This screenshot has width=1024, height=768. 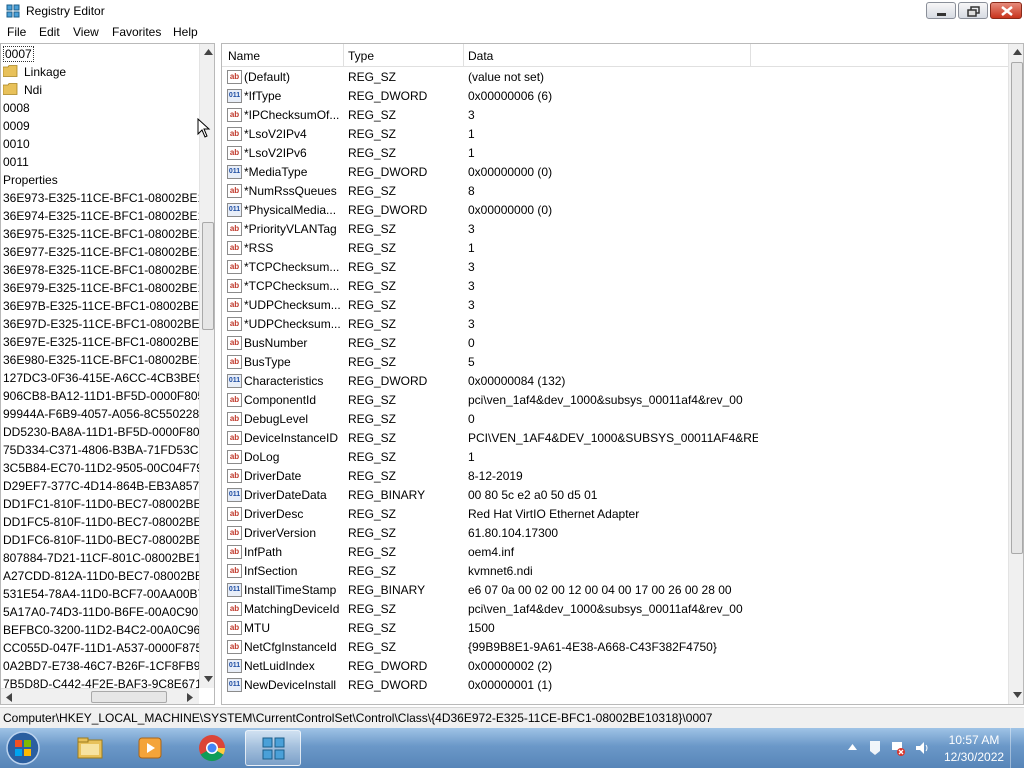 What do you see at coordinates (212, 748) in the screenshot?
I see `taskbar-chrome` at bounding box center [212, 748].